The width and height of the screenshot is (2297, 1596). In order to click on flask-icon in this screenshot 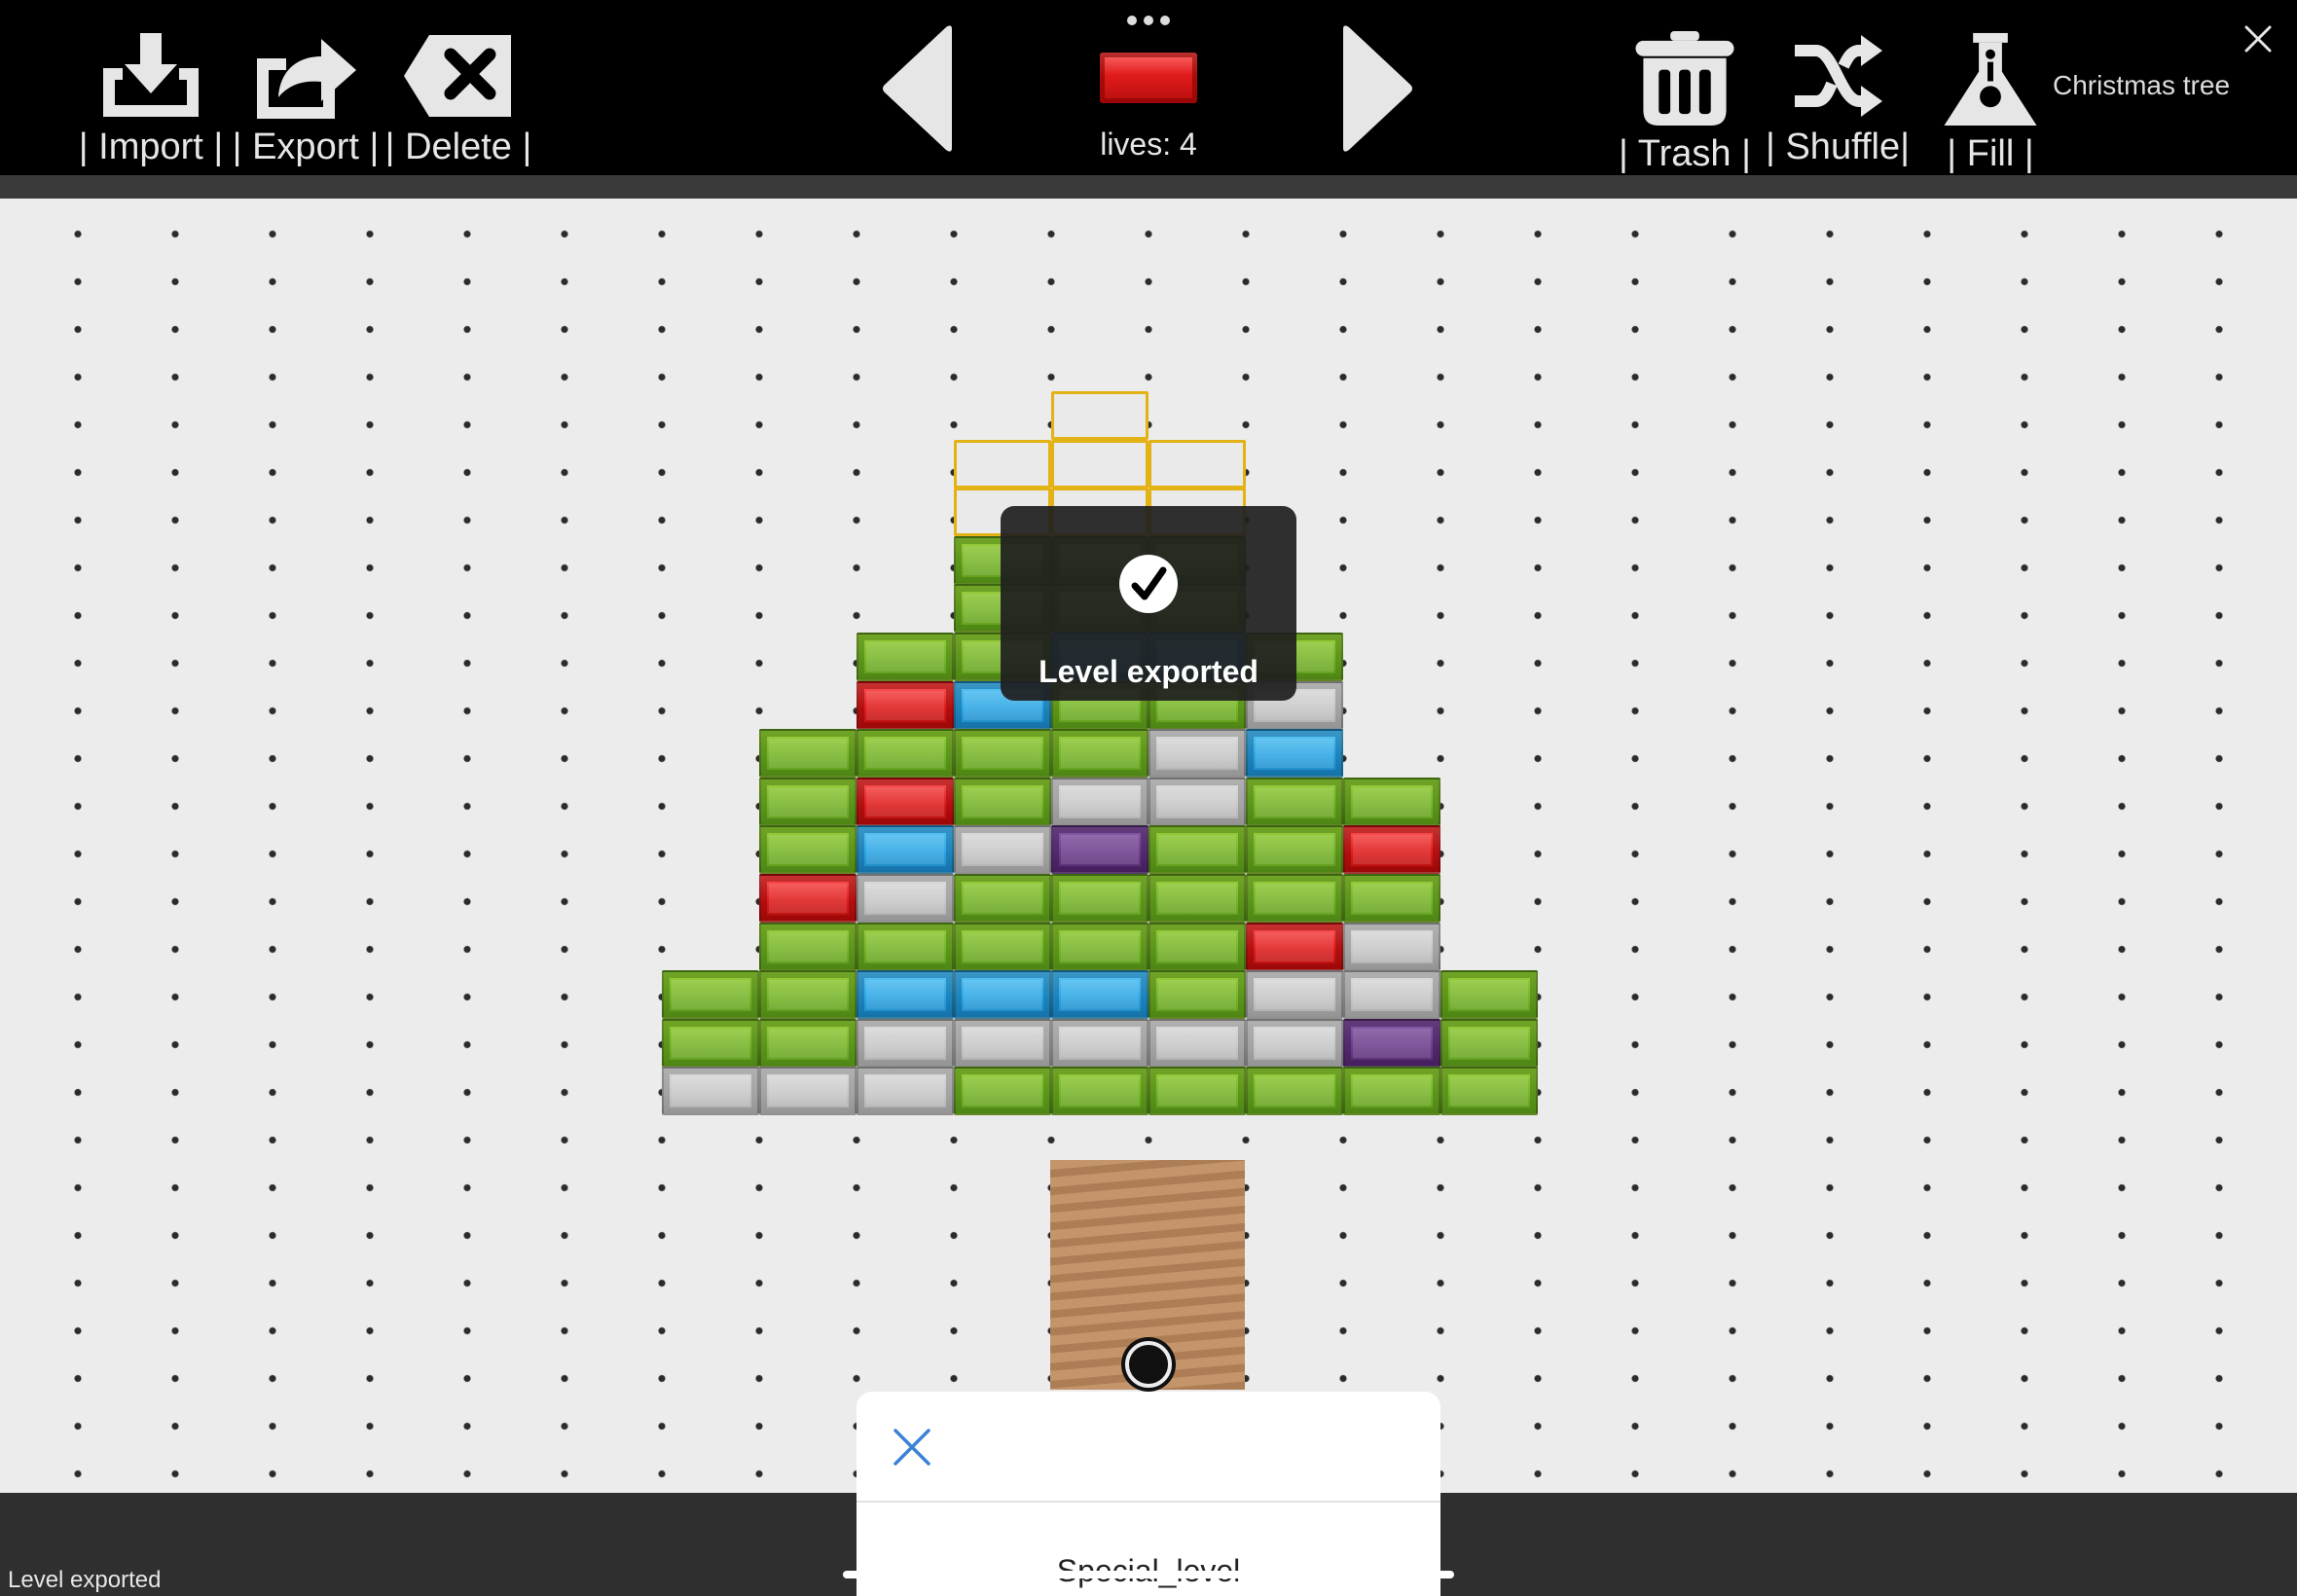, I will do `click(1990, 80)`.